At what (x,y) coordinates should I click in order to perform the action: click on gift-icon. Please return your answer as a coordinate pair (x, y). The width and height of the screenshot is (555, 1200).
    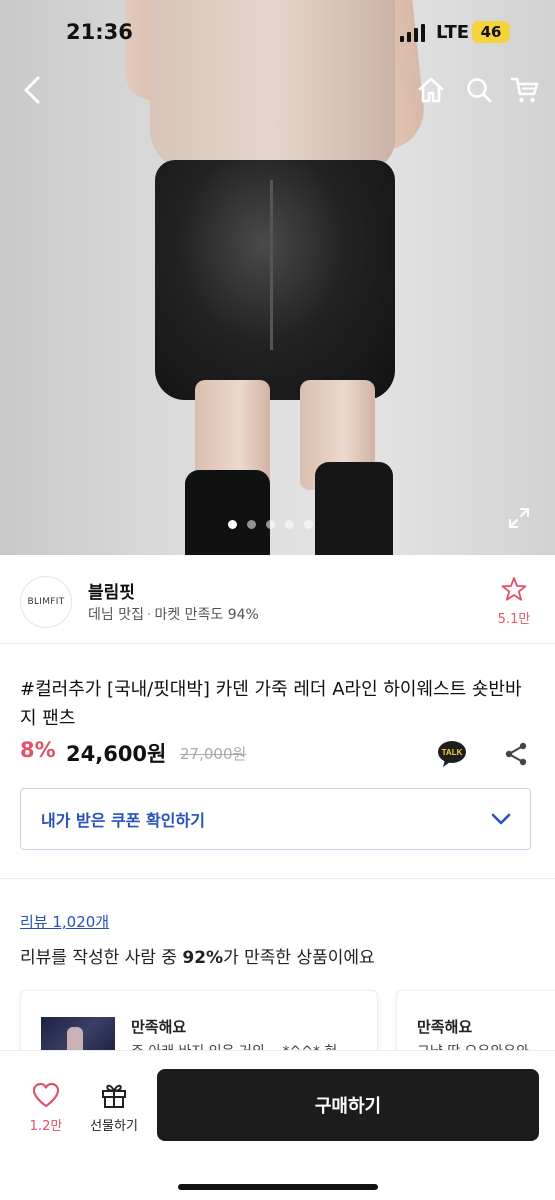
    Looking at the image, I should click on (114, 1096).